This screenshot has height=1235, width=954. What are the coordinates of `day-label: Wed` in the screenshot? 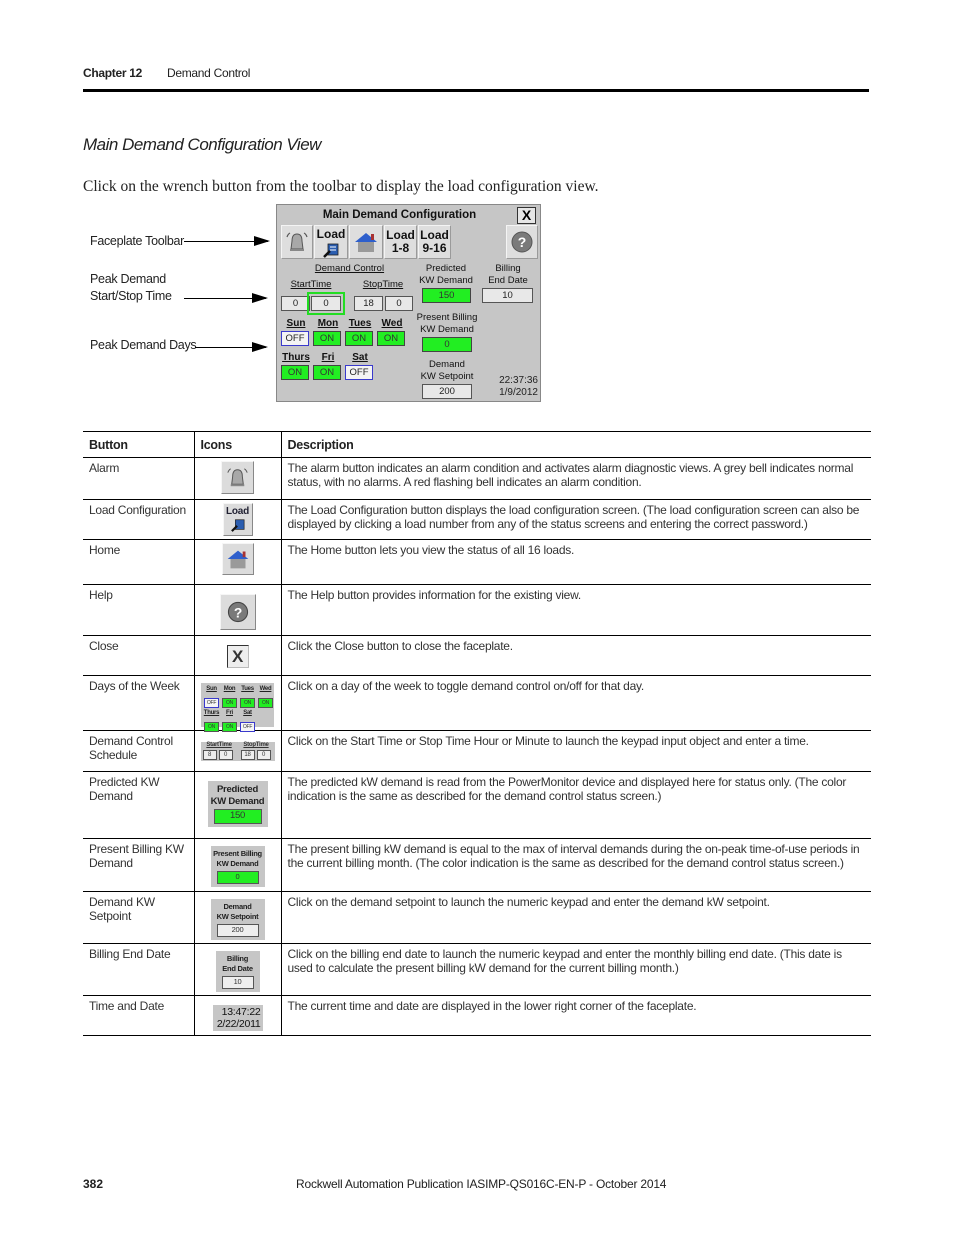 It's located at (392, 323).